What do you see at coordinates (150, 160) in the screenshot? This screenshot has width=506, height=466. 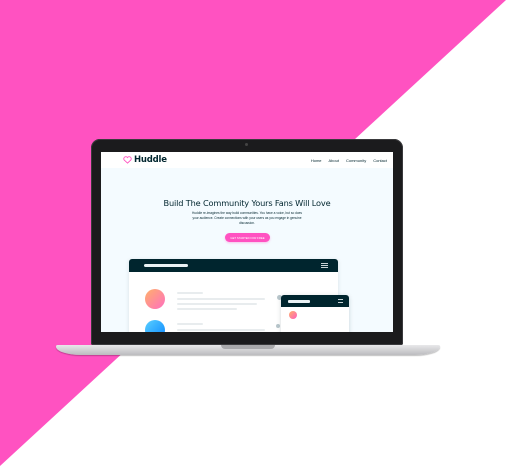 I see `logo-text: Huddle` at bounding box center [150, 160].